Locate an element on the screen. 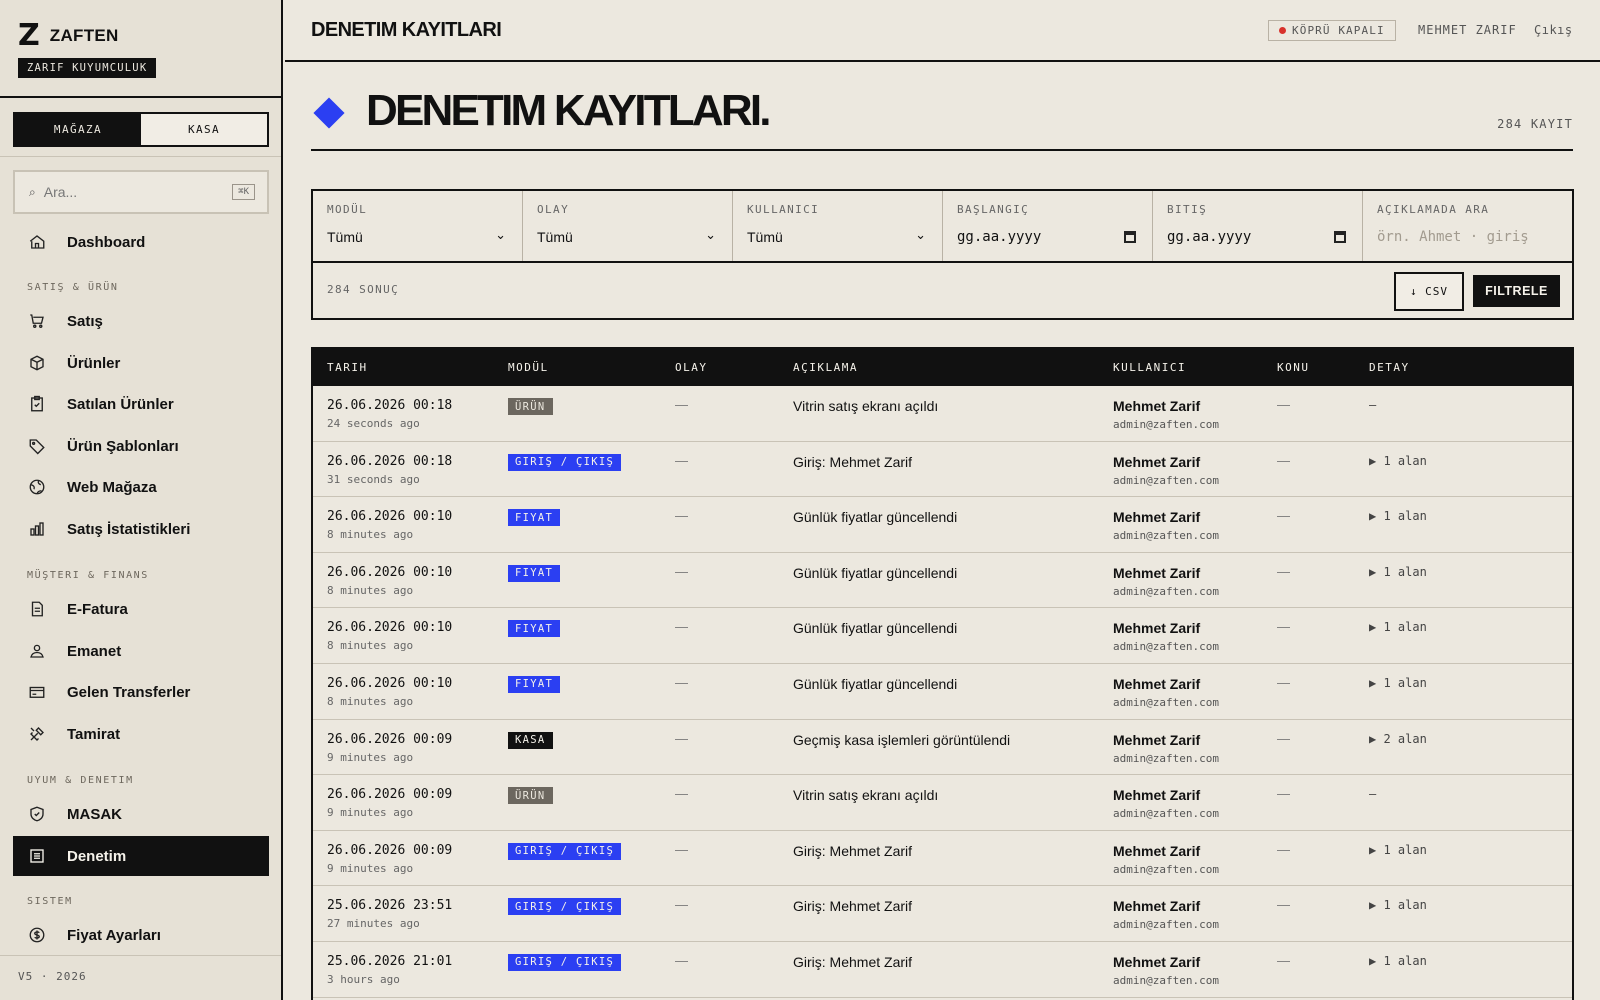 This screenshot has width=1600, height=1000. bridge-status-badge: KÖPRÜ KAPALI is located at coordinates (1332, 30).